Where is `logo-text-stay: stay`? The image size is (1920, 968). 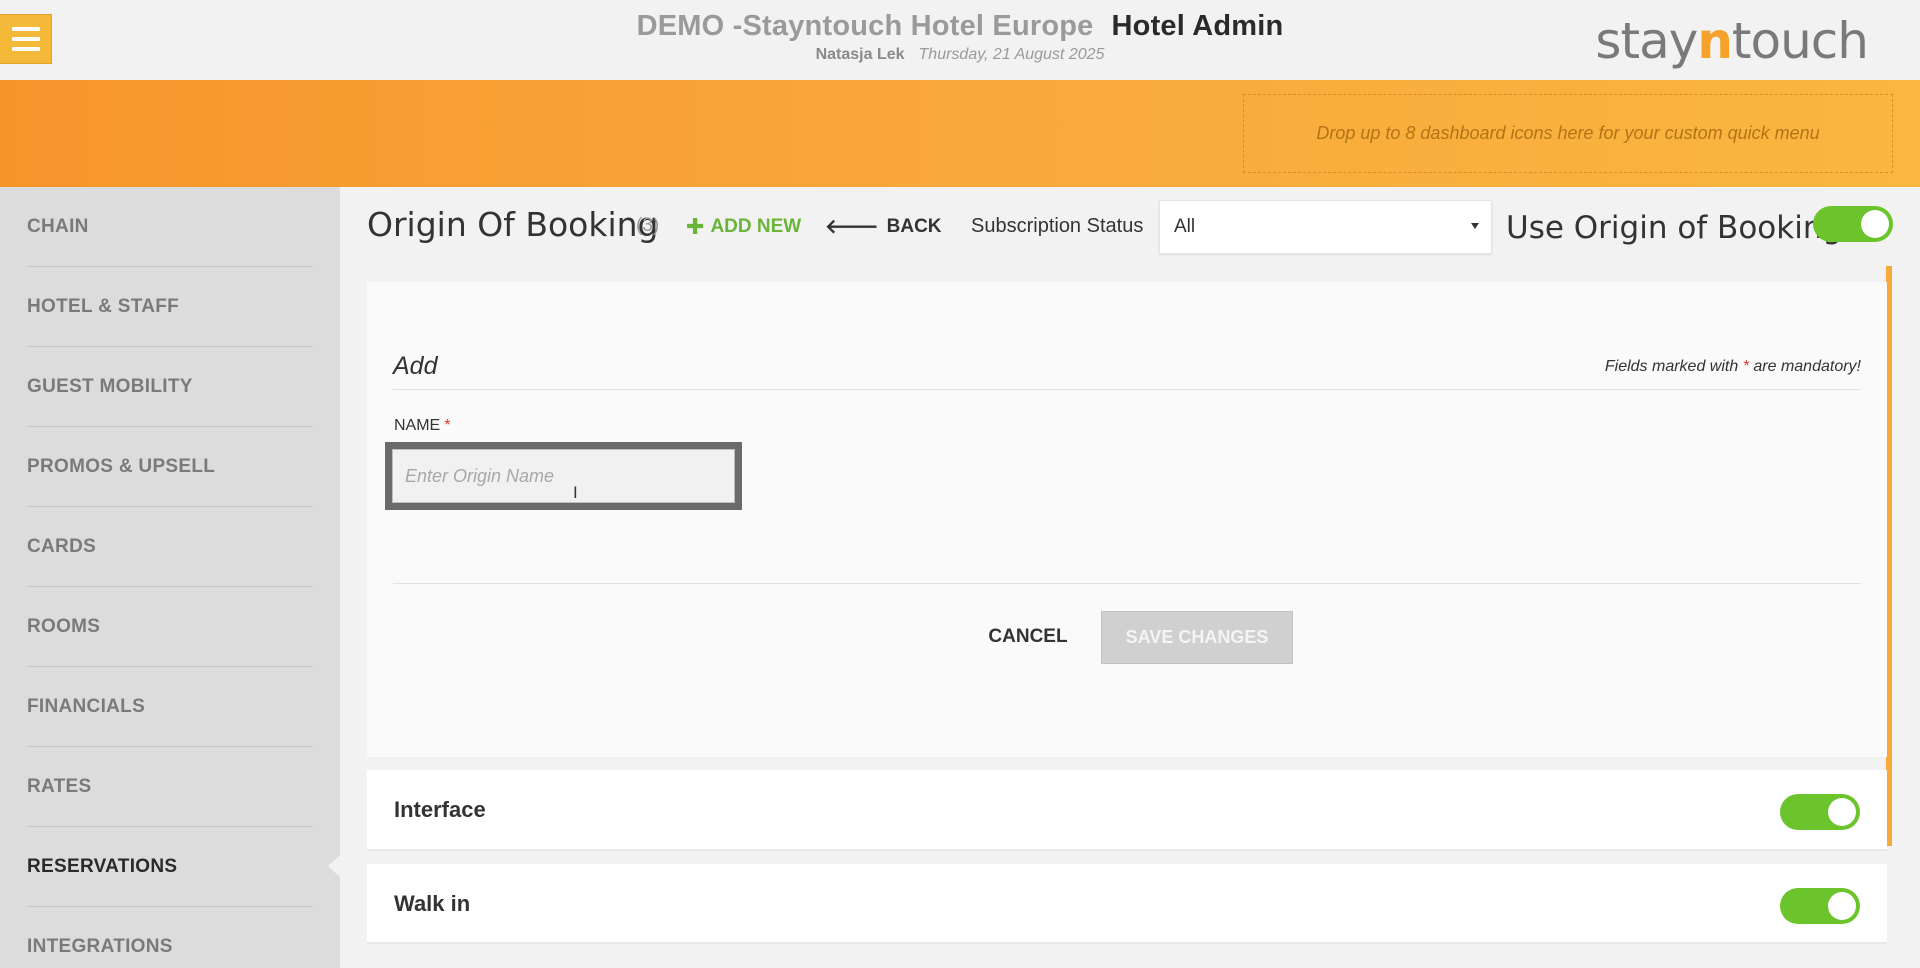
logo-text-stay: stay is located at coordinates (1646, 41).